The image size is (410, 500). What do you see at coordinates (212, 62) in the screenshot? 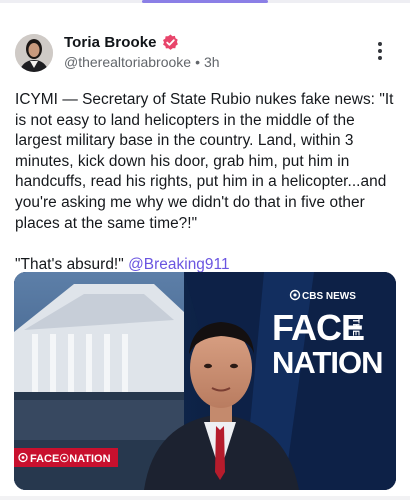
I see `post-time: 3h` at bounding box center [212, 62].